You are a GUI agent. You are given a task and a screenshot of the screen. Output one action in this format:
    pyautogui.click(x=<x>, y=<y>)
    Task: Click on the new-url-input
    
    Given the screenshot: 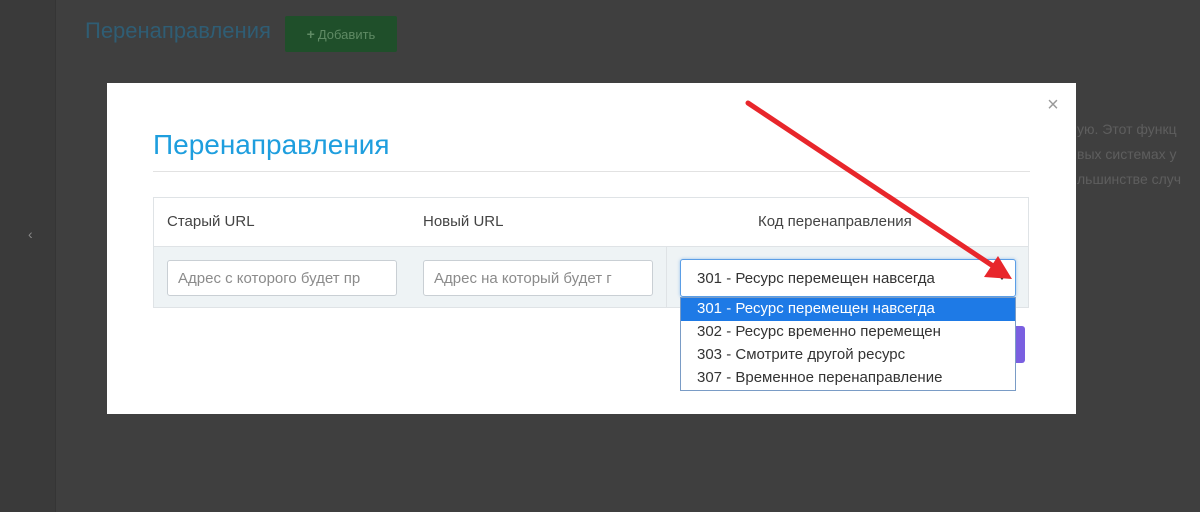 What is the action you would take?
    pyautogui.click(x=538, y=278)
    